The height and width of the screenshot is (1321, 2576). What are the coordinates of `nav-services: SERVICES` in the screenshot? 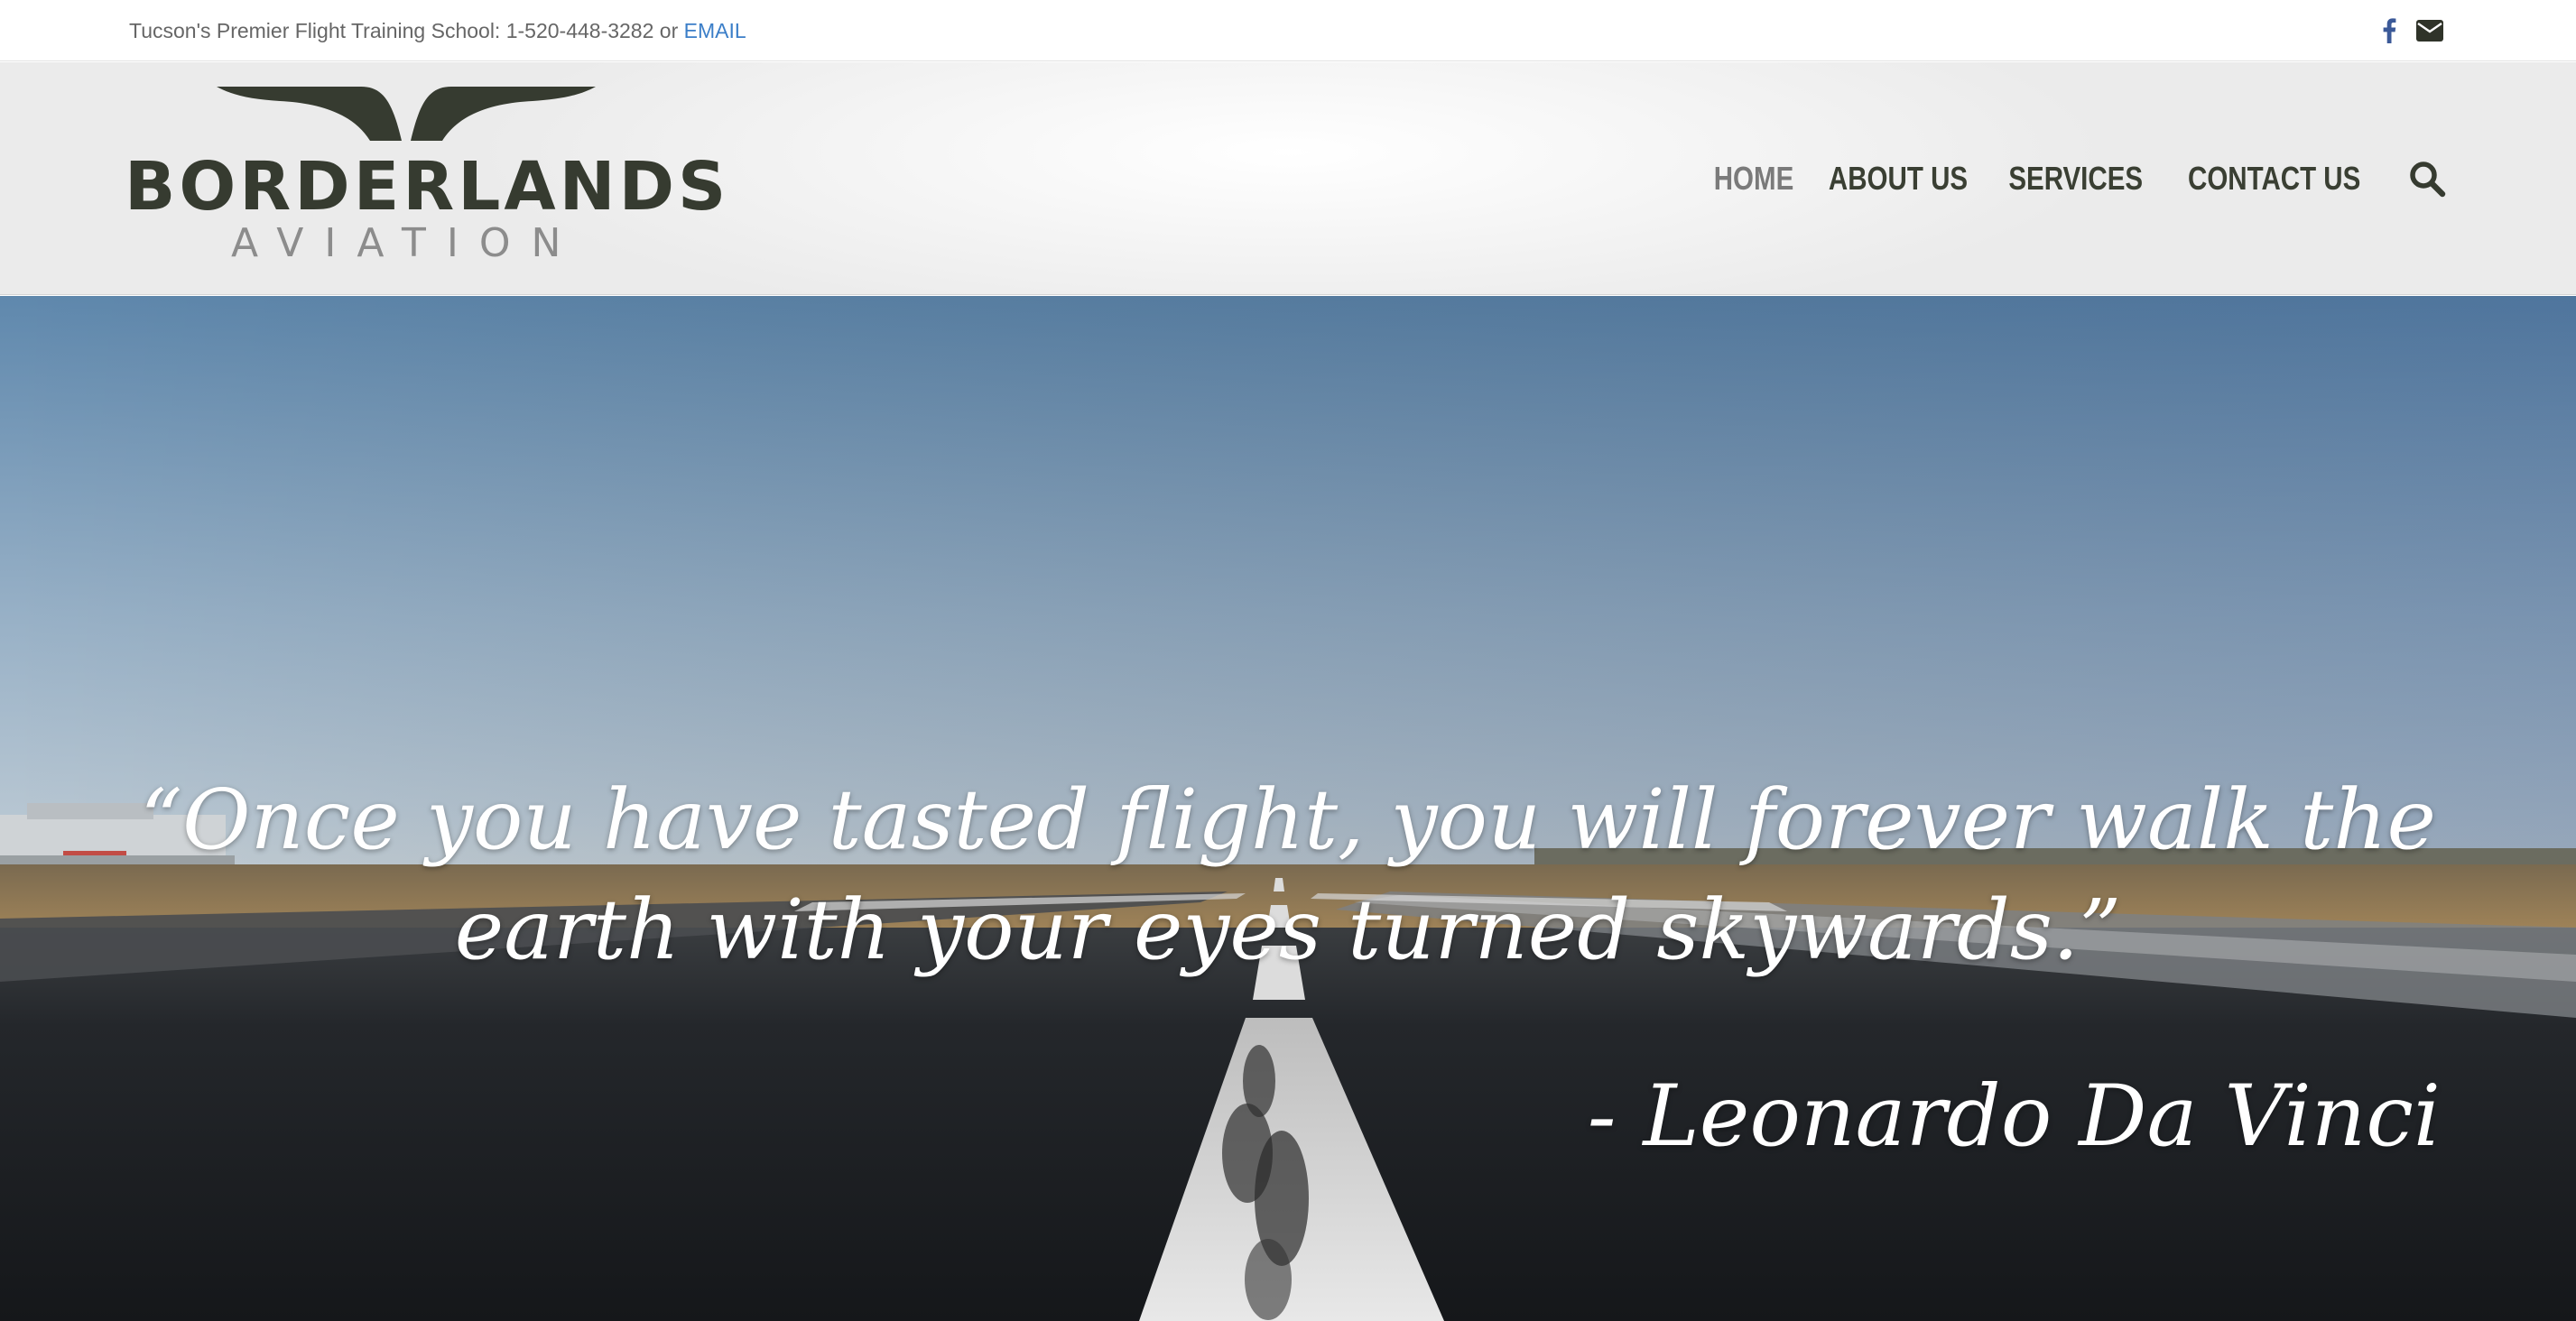 It's located at (2076, 179).